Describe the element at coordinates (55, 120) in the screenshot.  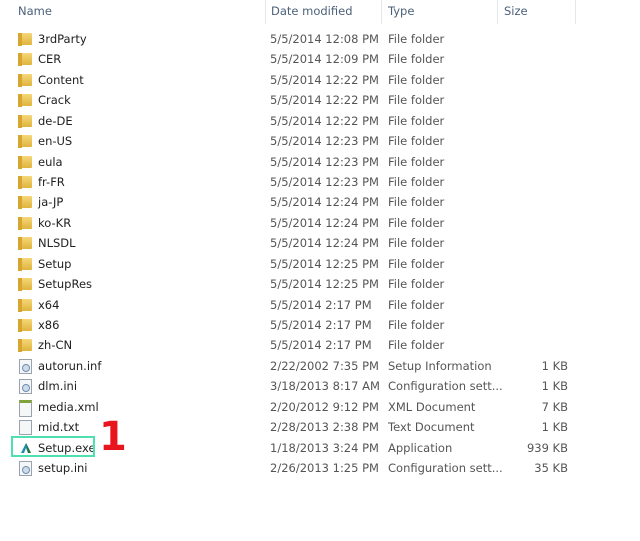
I see `file-name: de-DE` at that location.